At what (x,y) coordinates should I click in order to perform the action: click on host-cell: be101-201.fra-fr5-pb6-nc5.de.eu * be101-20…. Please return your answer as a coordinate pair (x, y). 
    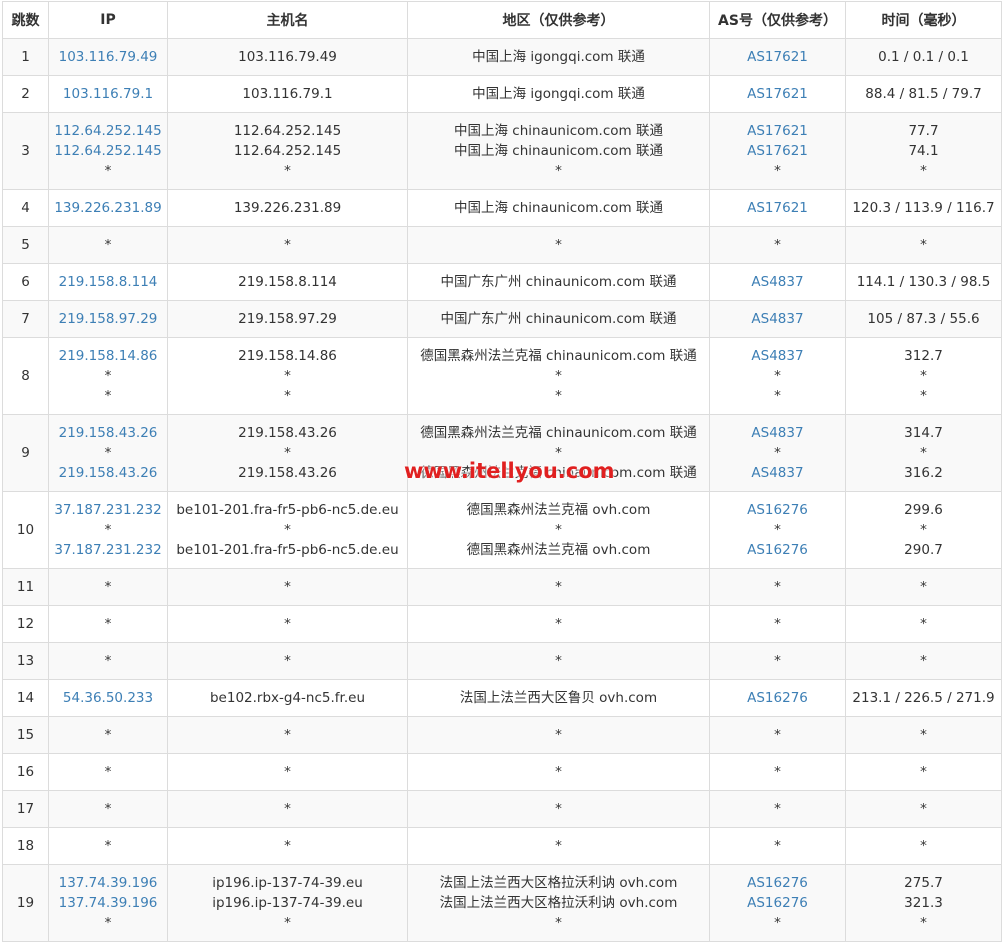
    Looking at the image, I should click on (287, 530).